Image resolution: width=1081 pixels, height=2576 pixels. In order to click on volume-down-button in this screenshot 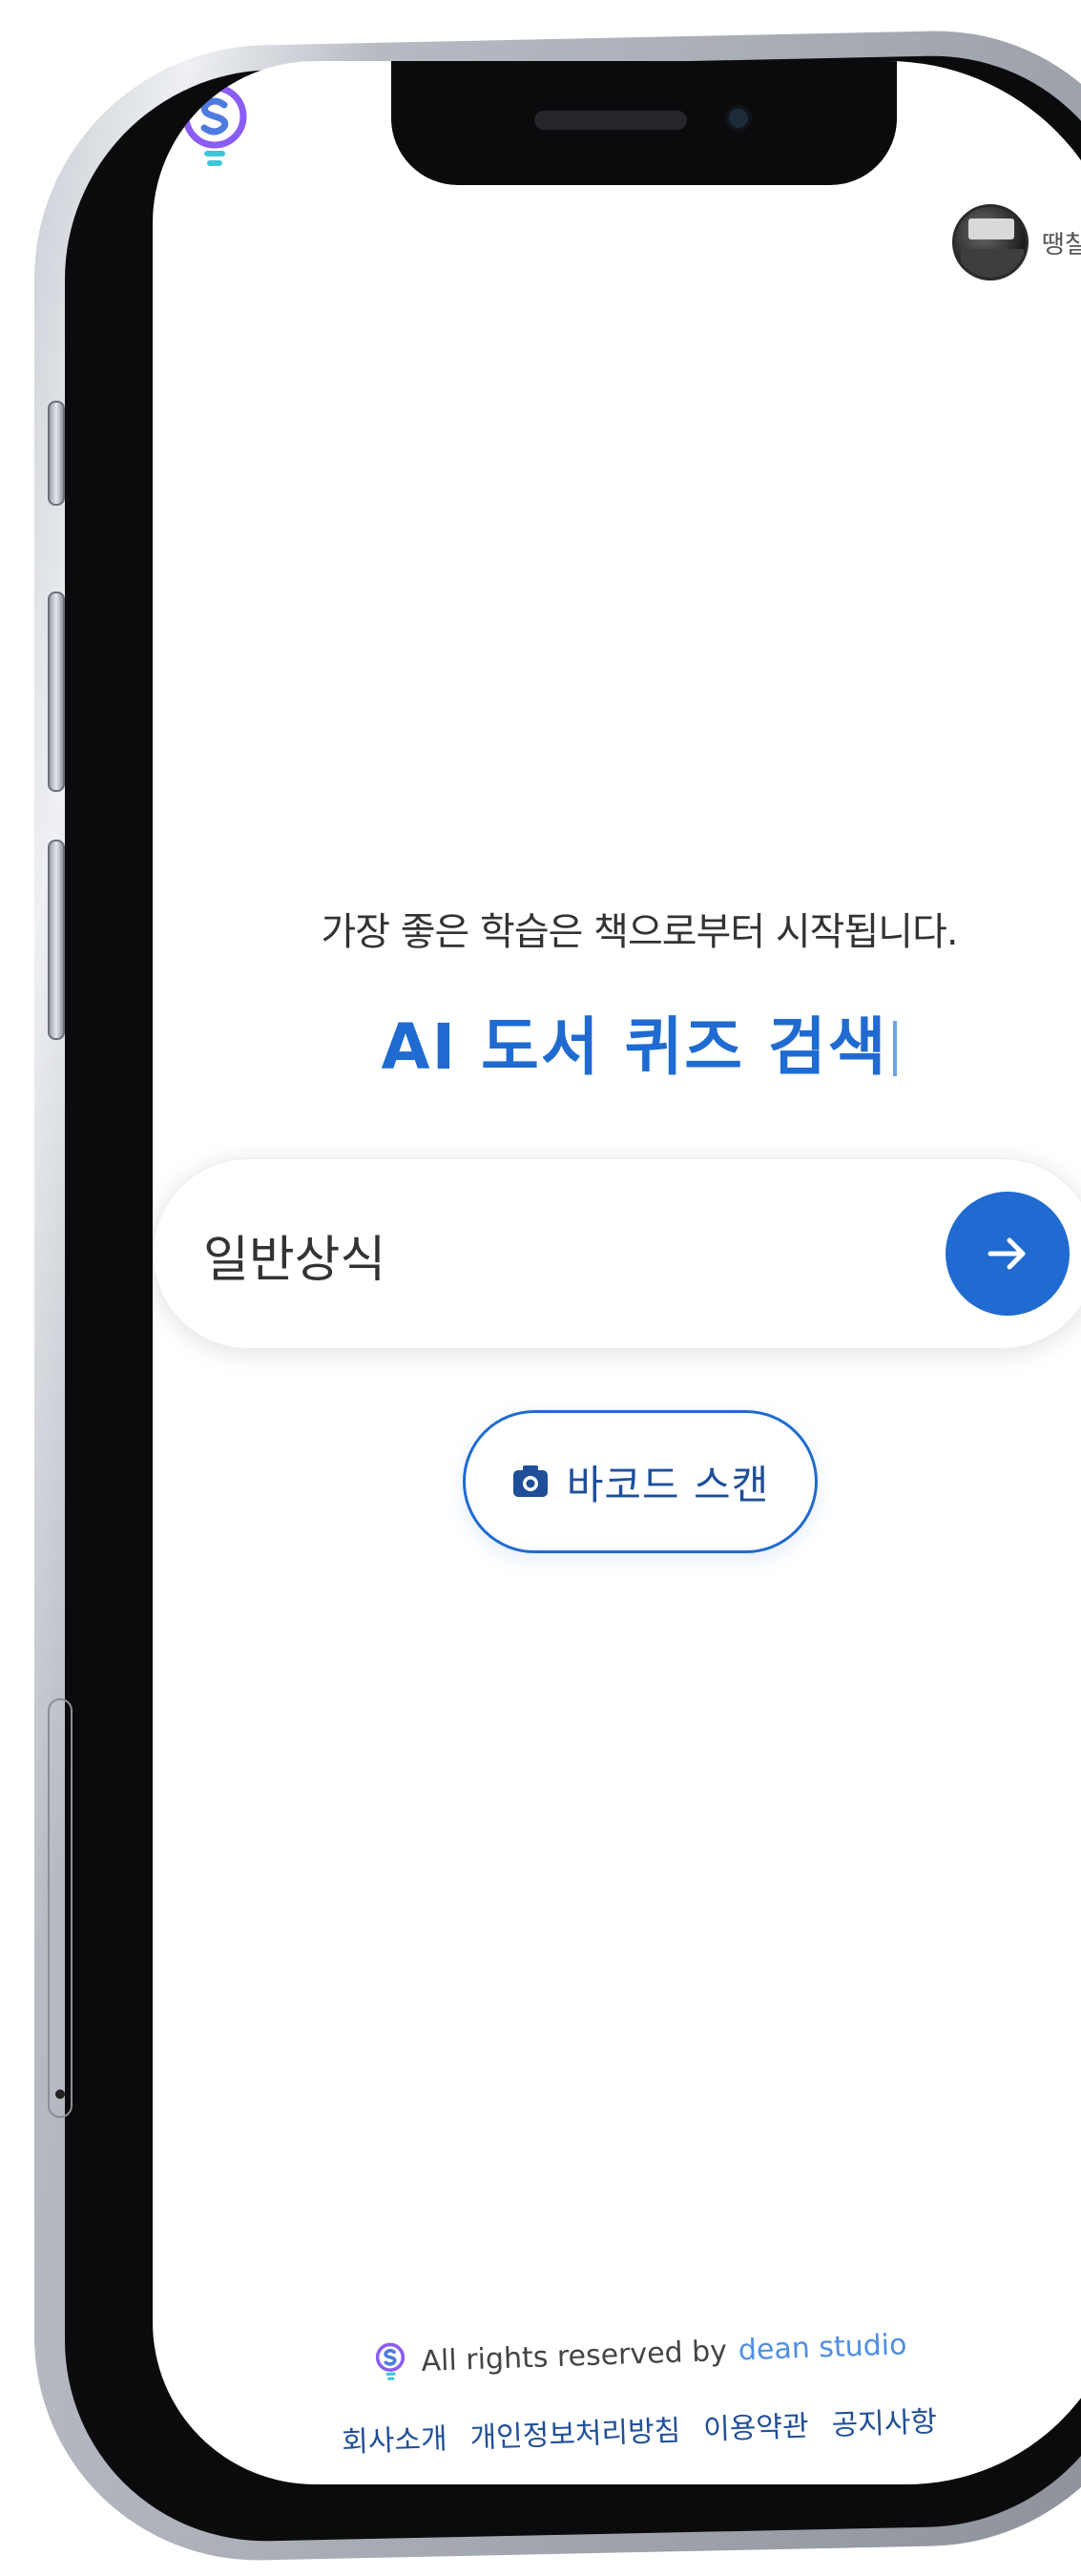, I will do `click(56, 940)`.